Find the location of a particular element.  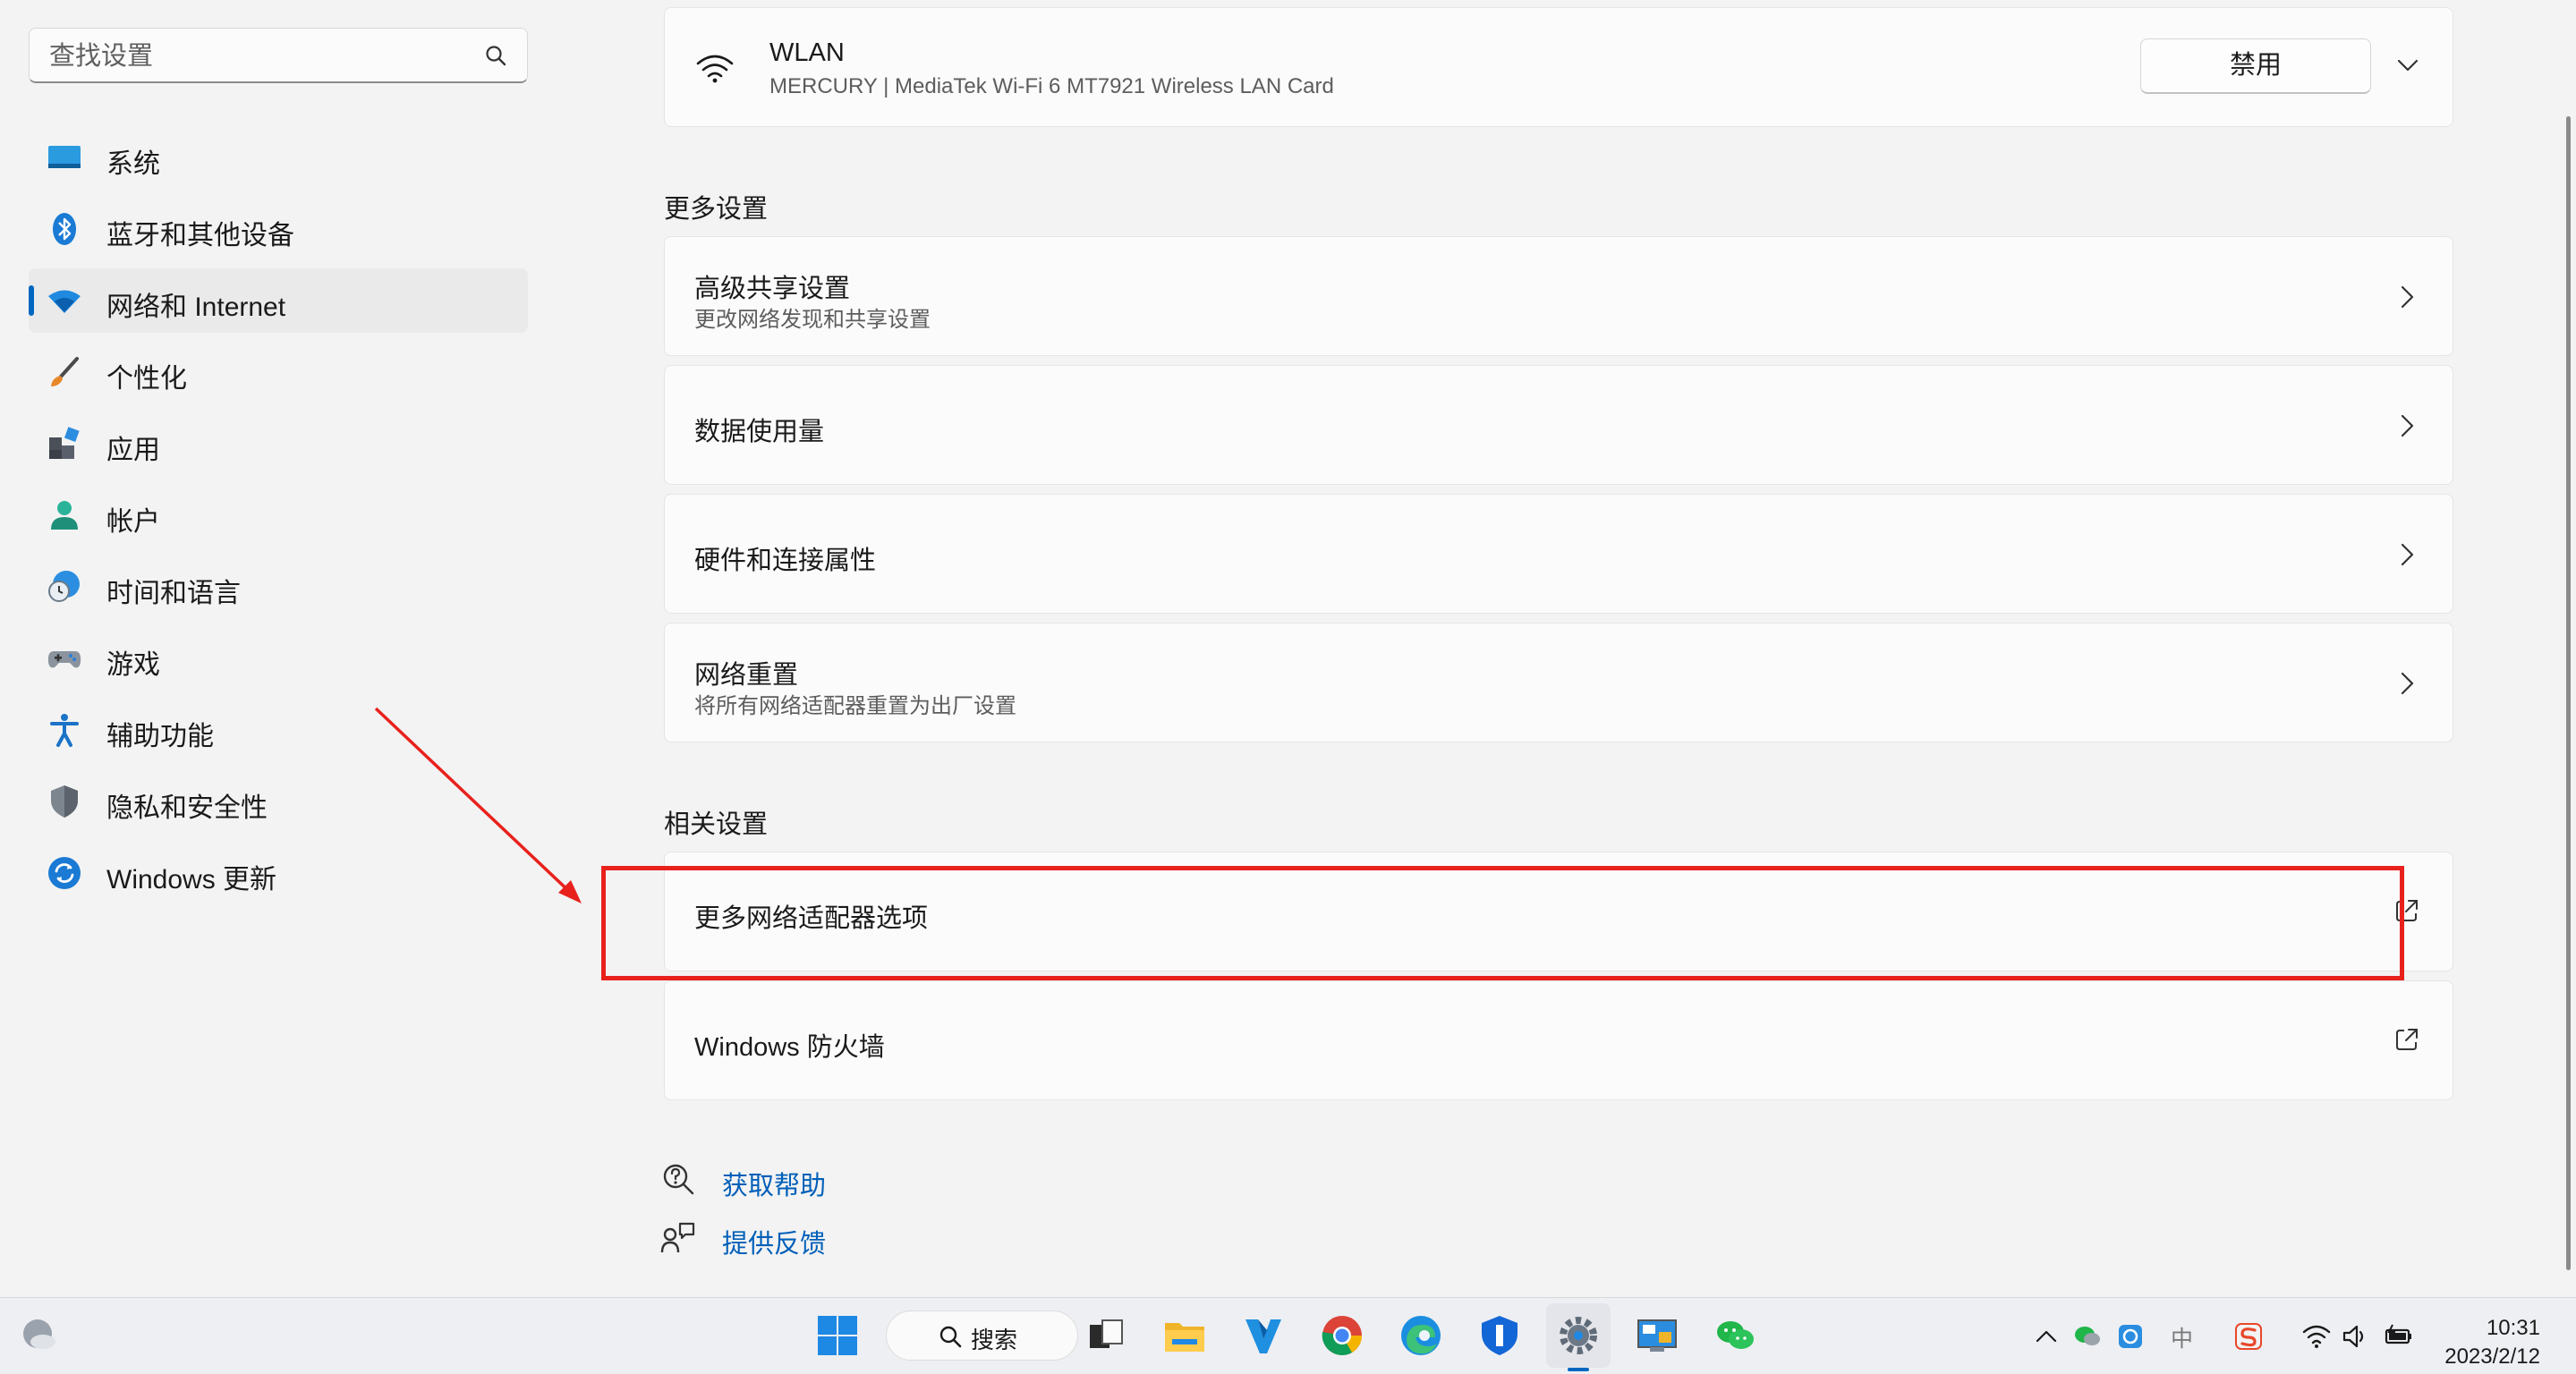

security-app-icon is located at coordinates (1499, 1335).